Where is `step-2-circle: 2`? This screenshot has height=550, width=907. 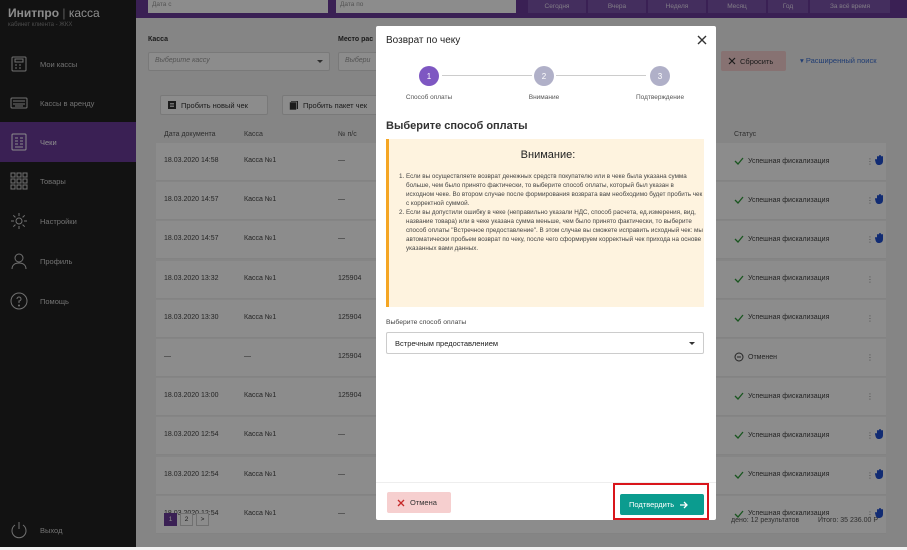 step-2-circle: 2 is located at coordinates (544, 76).